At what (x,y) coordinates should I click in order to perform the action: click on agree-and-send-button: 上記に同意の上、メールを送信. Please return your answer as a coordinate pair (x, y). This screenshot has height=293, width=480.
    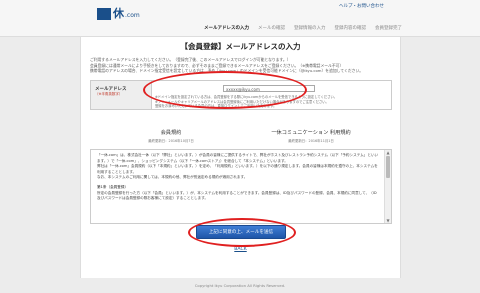
    Looking at the image, I should click on (241, 232).